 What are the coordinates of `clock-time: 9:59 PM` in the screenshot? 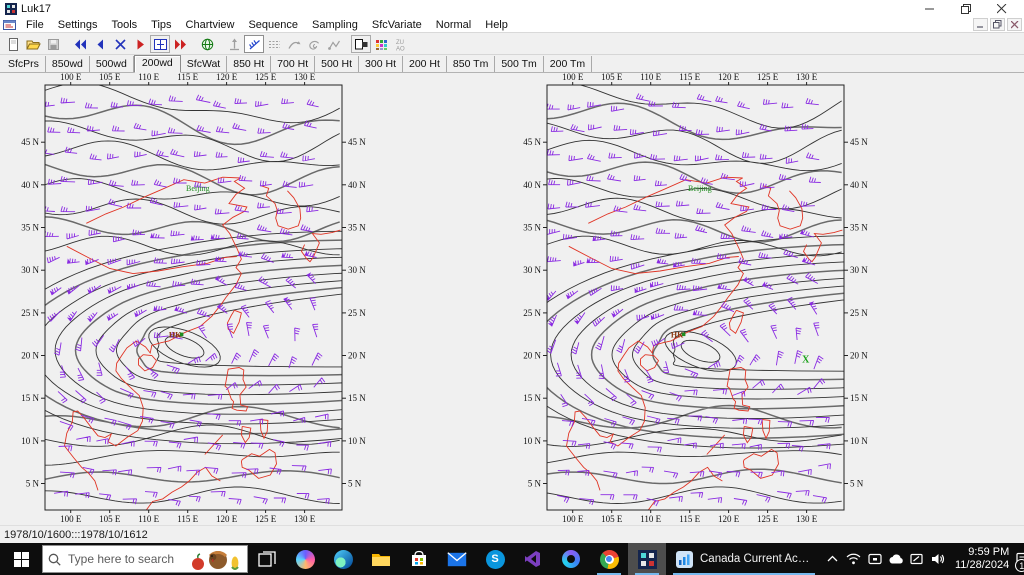 It's located at (989, 552).